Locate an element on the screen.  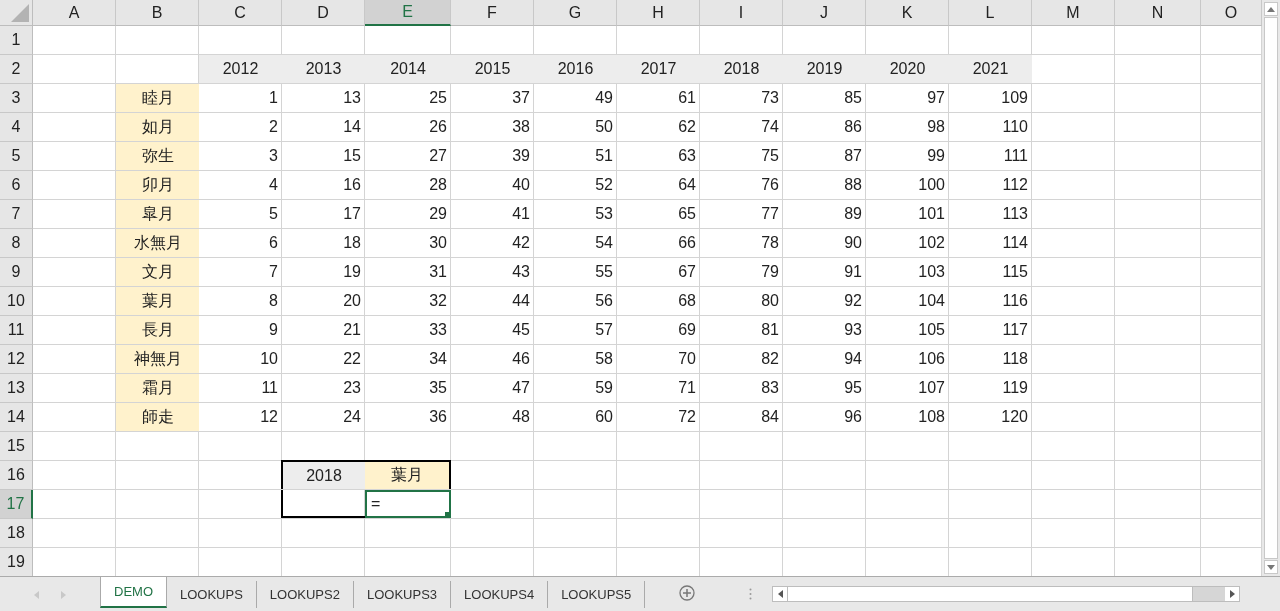
number-cell-text: 56 is located at coordinates (604, 301).